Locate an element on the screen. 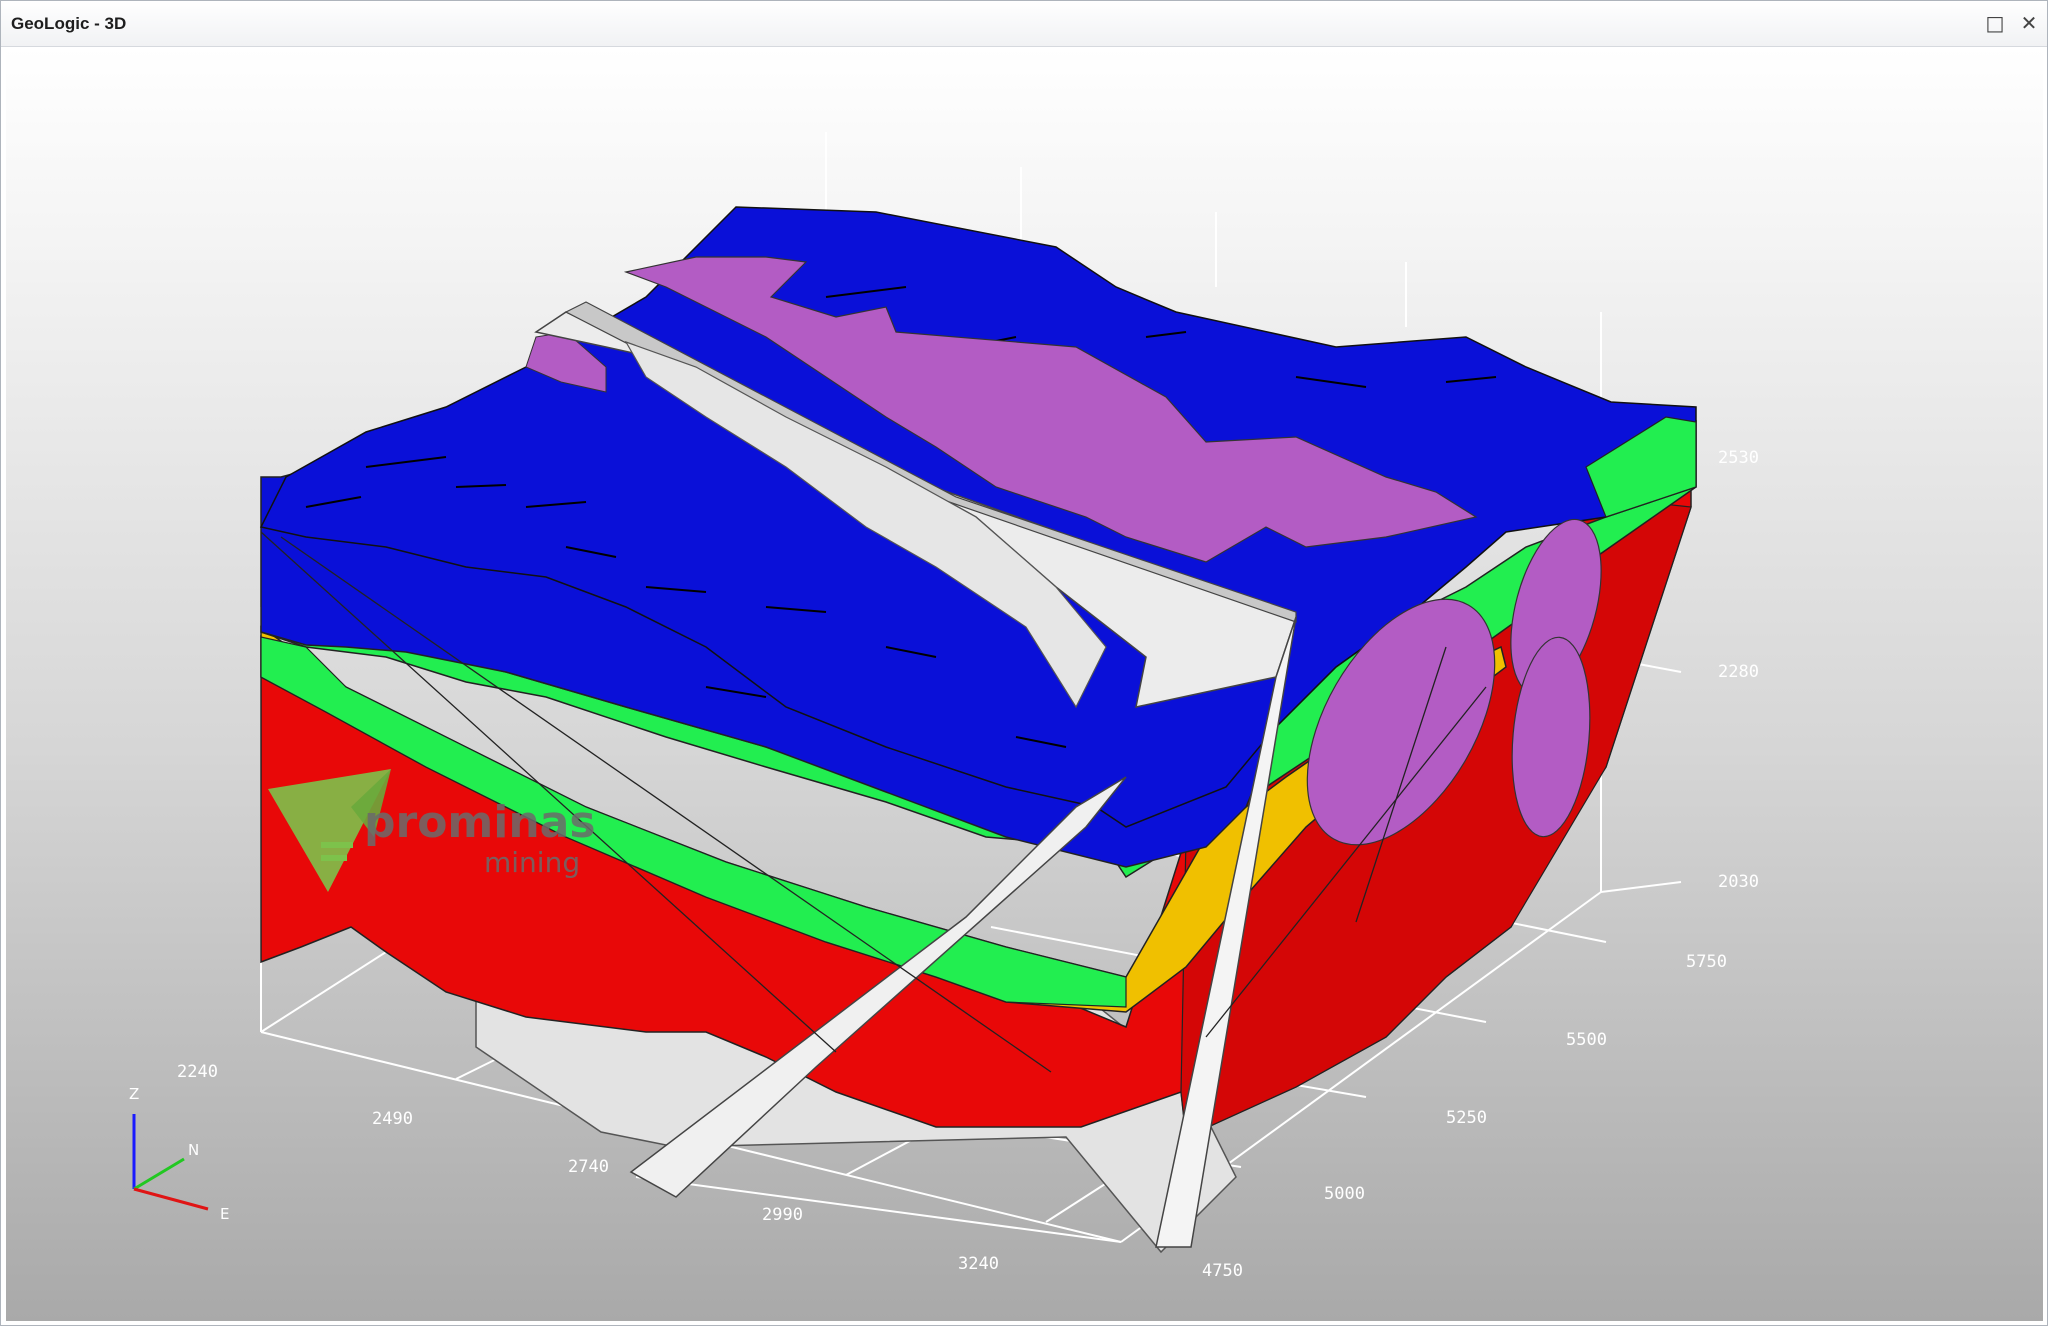 Image resolution: width=2048 pixels, height=1326 pixels. triad-n-axis is located at coordinates (159, 1174).